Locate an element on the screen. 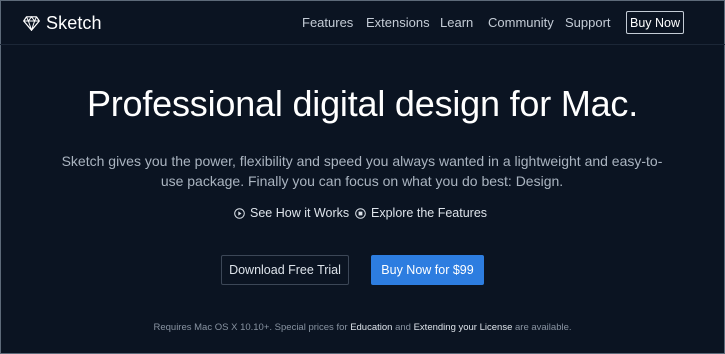 The image size is (725, 354). square-circle-icon is located at coordinates (360, 213).